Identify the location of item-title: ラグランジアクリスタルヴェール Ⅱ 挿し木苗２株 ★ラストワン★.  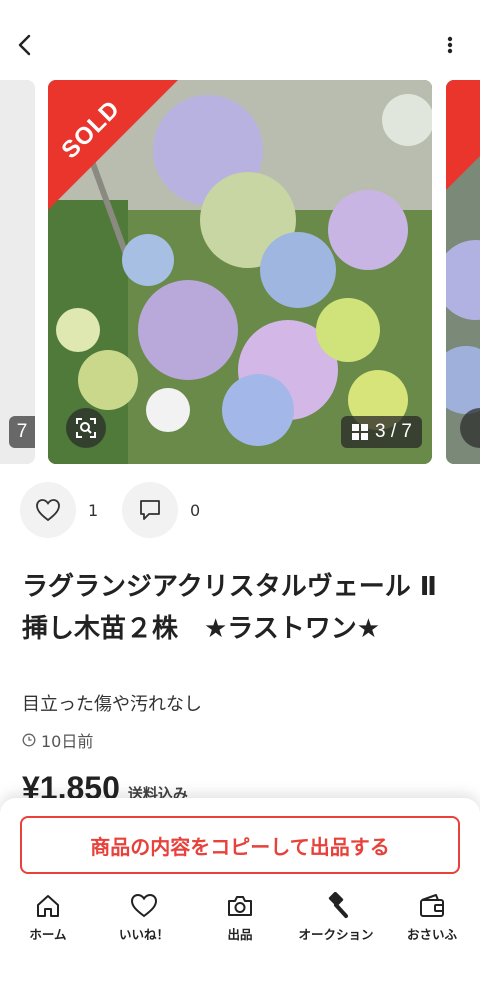
(229, 608).